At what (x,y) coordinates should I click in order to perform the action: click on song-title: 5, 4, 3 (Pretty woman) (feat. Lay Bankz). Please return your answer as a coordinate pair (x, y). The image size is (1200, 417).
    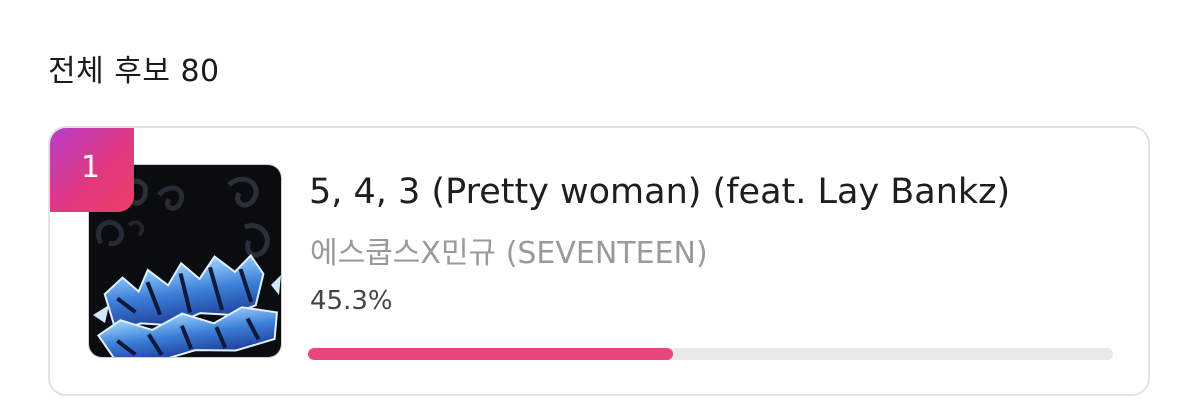
    Looking at the image, I should click on (660, 192).